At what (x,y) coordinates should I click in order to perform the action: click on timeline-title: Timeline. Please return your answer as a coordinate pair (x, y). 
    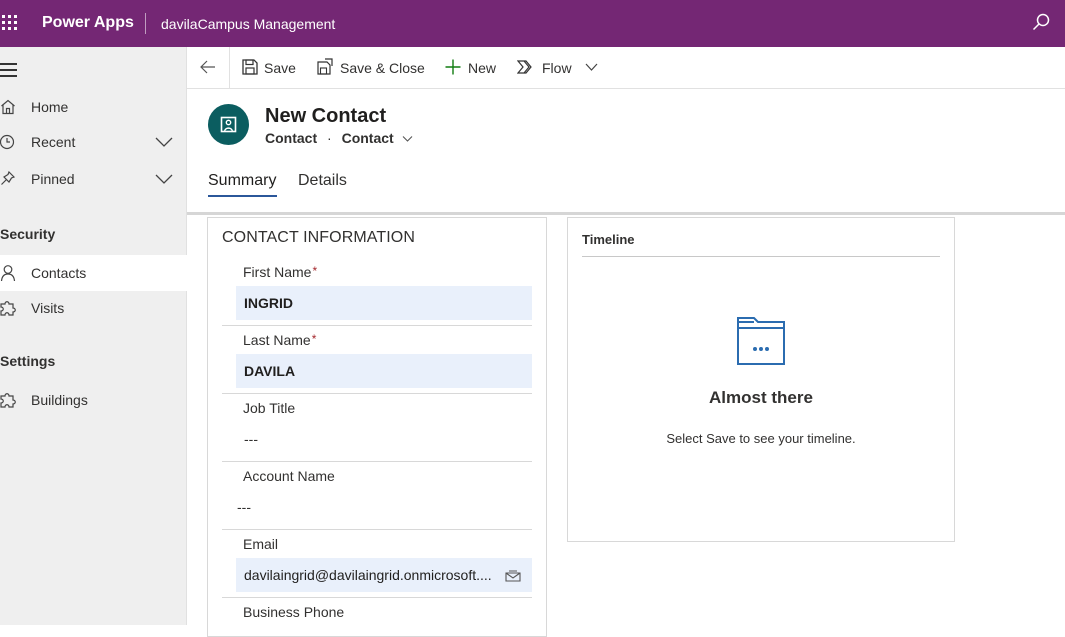
    Looking at the image, I should click on (608, 239).